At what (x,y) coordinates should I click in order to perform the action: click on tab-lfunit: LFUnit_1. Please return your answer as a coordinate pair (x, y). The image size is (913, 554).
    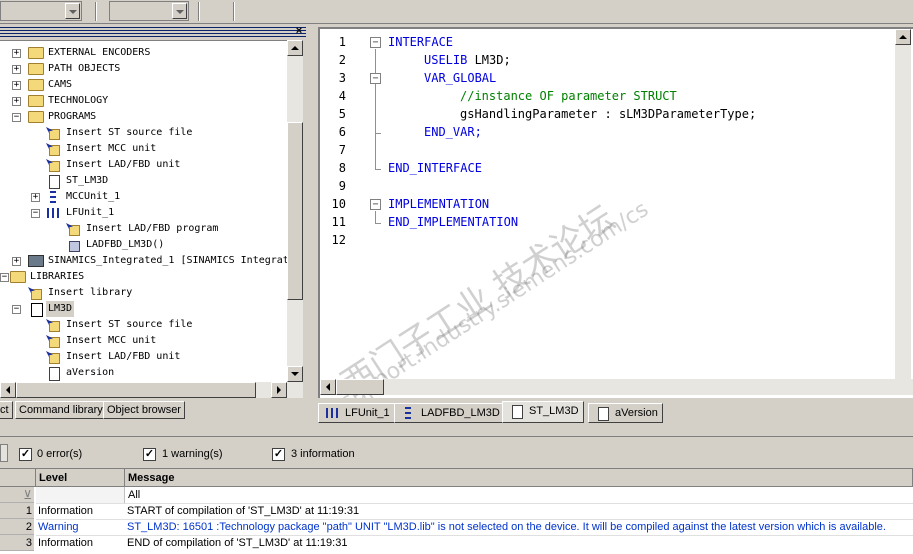
    Looking at the image, I should click on (356, 413).